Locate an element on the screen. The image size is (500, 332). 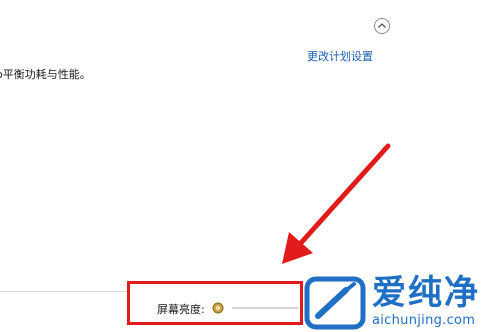
watermark-url: aichunjing.com is located at coordinates (424, 320).